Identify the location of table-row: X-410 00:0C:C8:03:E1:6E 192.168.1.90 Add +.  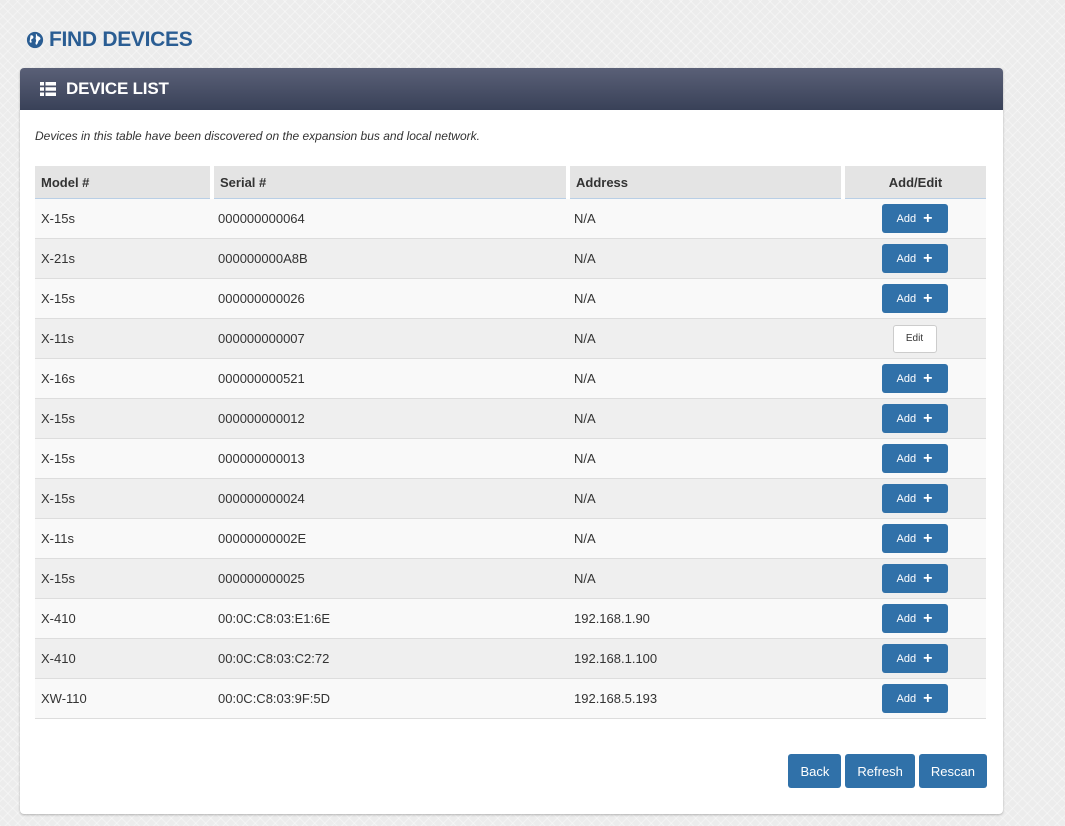
(510, 618).